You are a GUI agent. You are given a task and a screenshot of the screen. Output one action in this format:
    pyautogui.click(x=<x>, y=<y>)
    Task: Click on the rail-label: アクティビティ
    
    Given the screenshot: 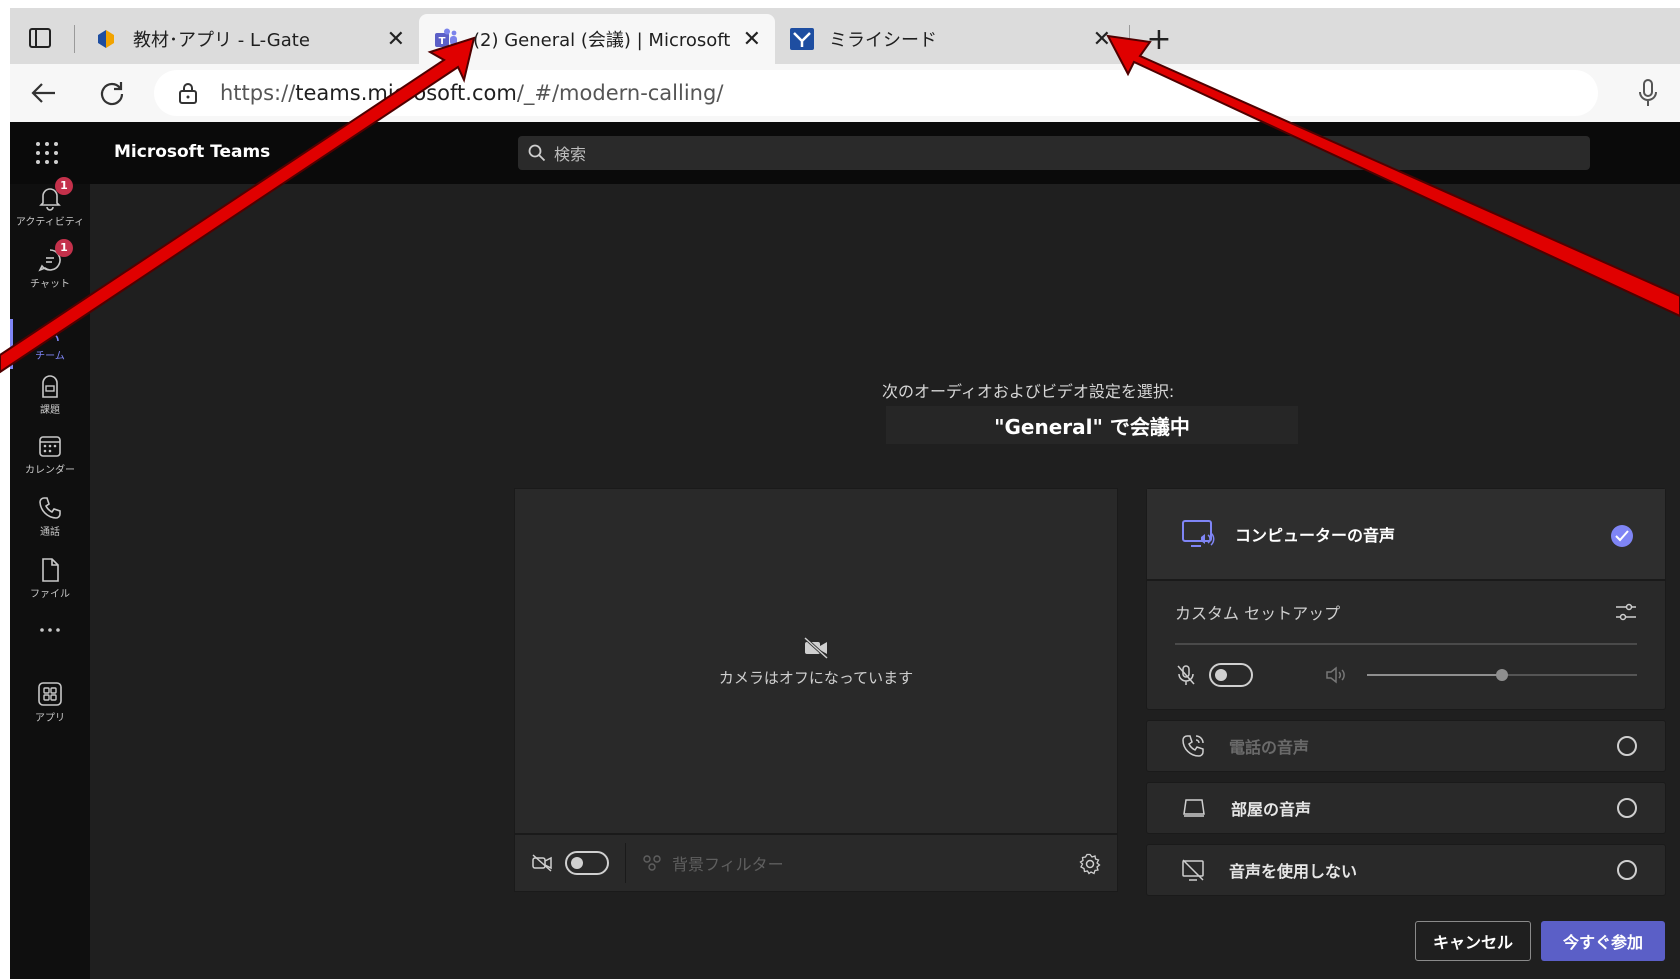 What is the action you would take?
    pyautogui.click(x=50, y=222)
    